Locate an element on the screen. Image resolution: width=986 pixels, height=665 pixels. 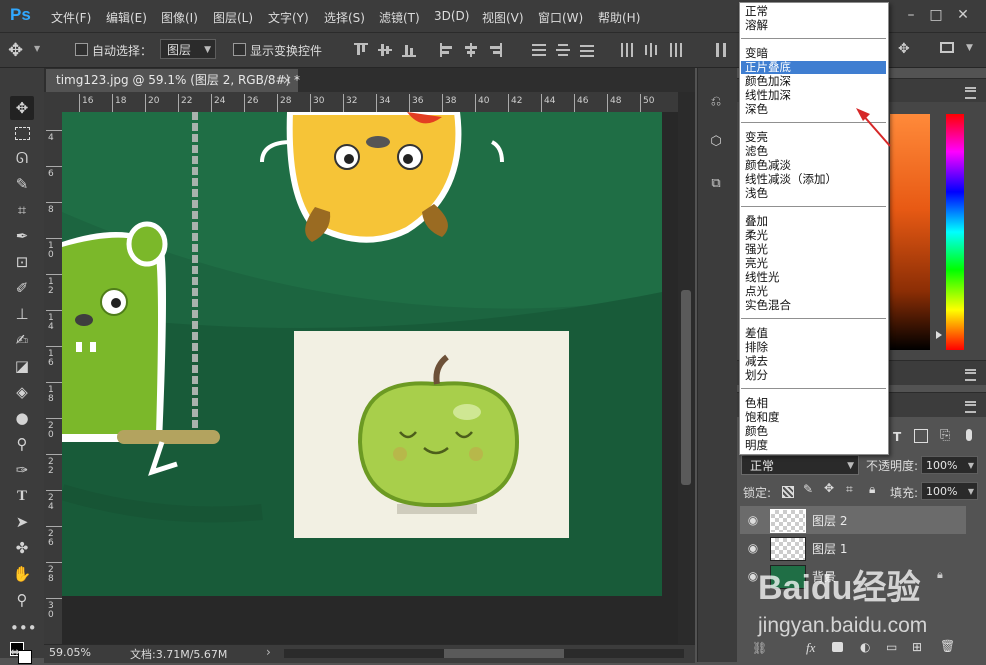
distribute-right-icon is located at coordinates (675, 50).